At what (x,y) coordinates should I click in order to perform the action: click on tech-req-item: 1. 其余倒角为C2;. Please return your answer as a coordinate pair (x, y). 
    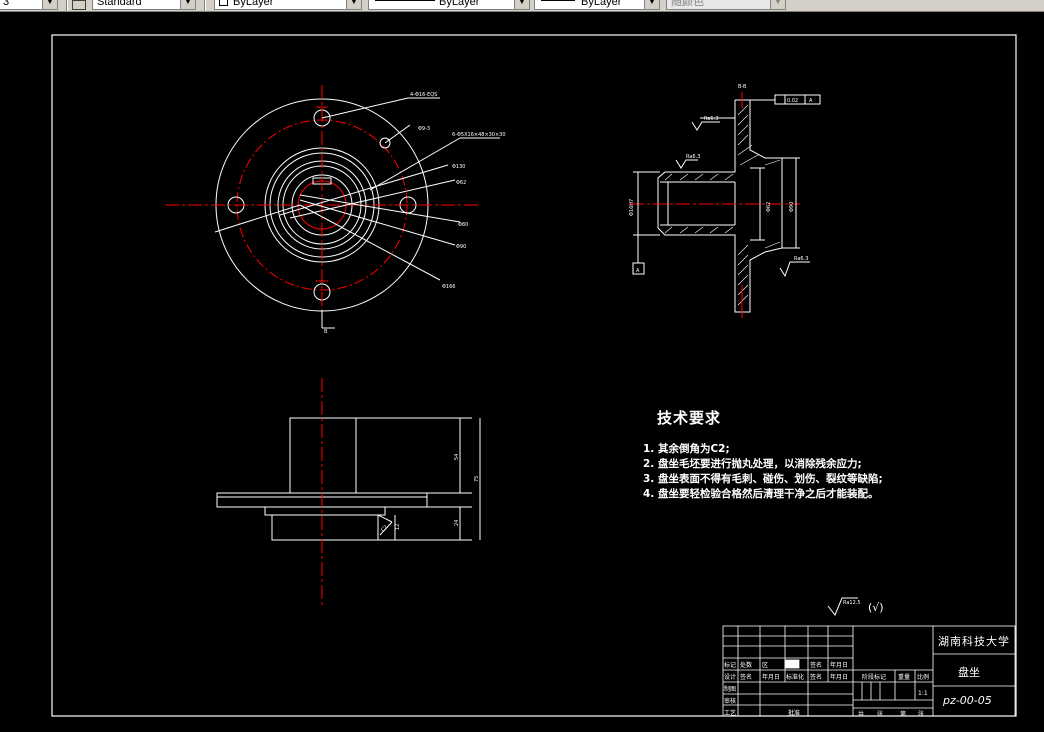
    Looking at the image, I should click on (686, 449).